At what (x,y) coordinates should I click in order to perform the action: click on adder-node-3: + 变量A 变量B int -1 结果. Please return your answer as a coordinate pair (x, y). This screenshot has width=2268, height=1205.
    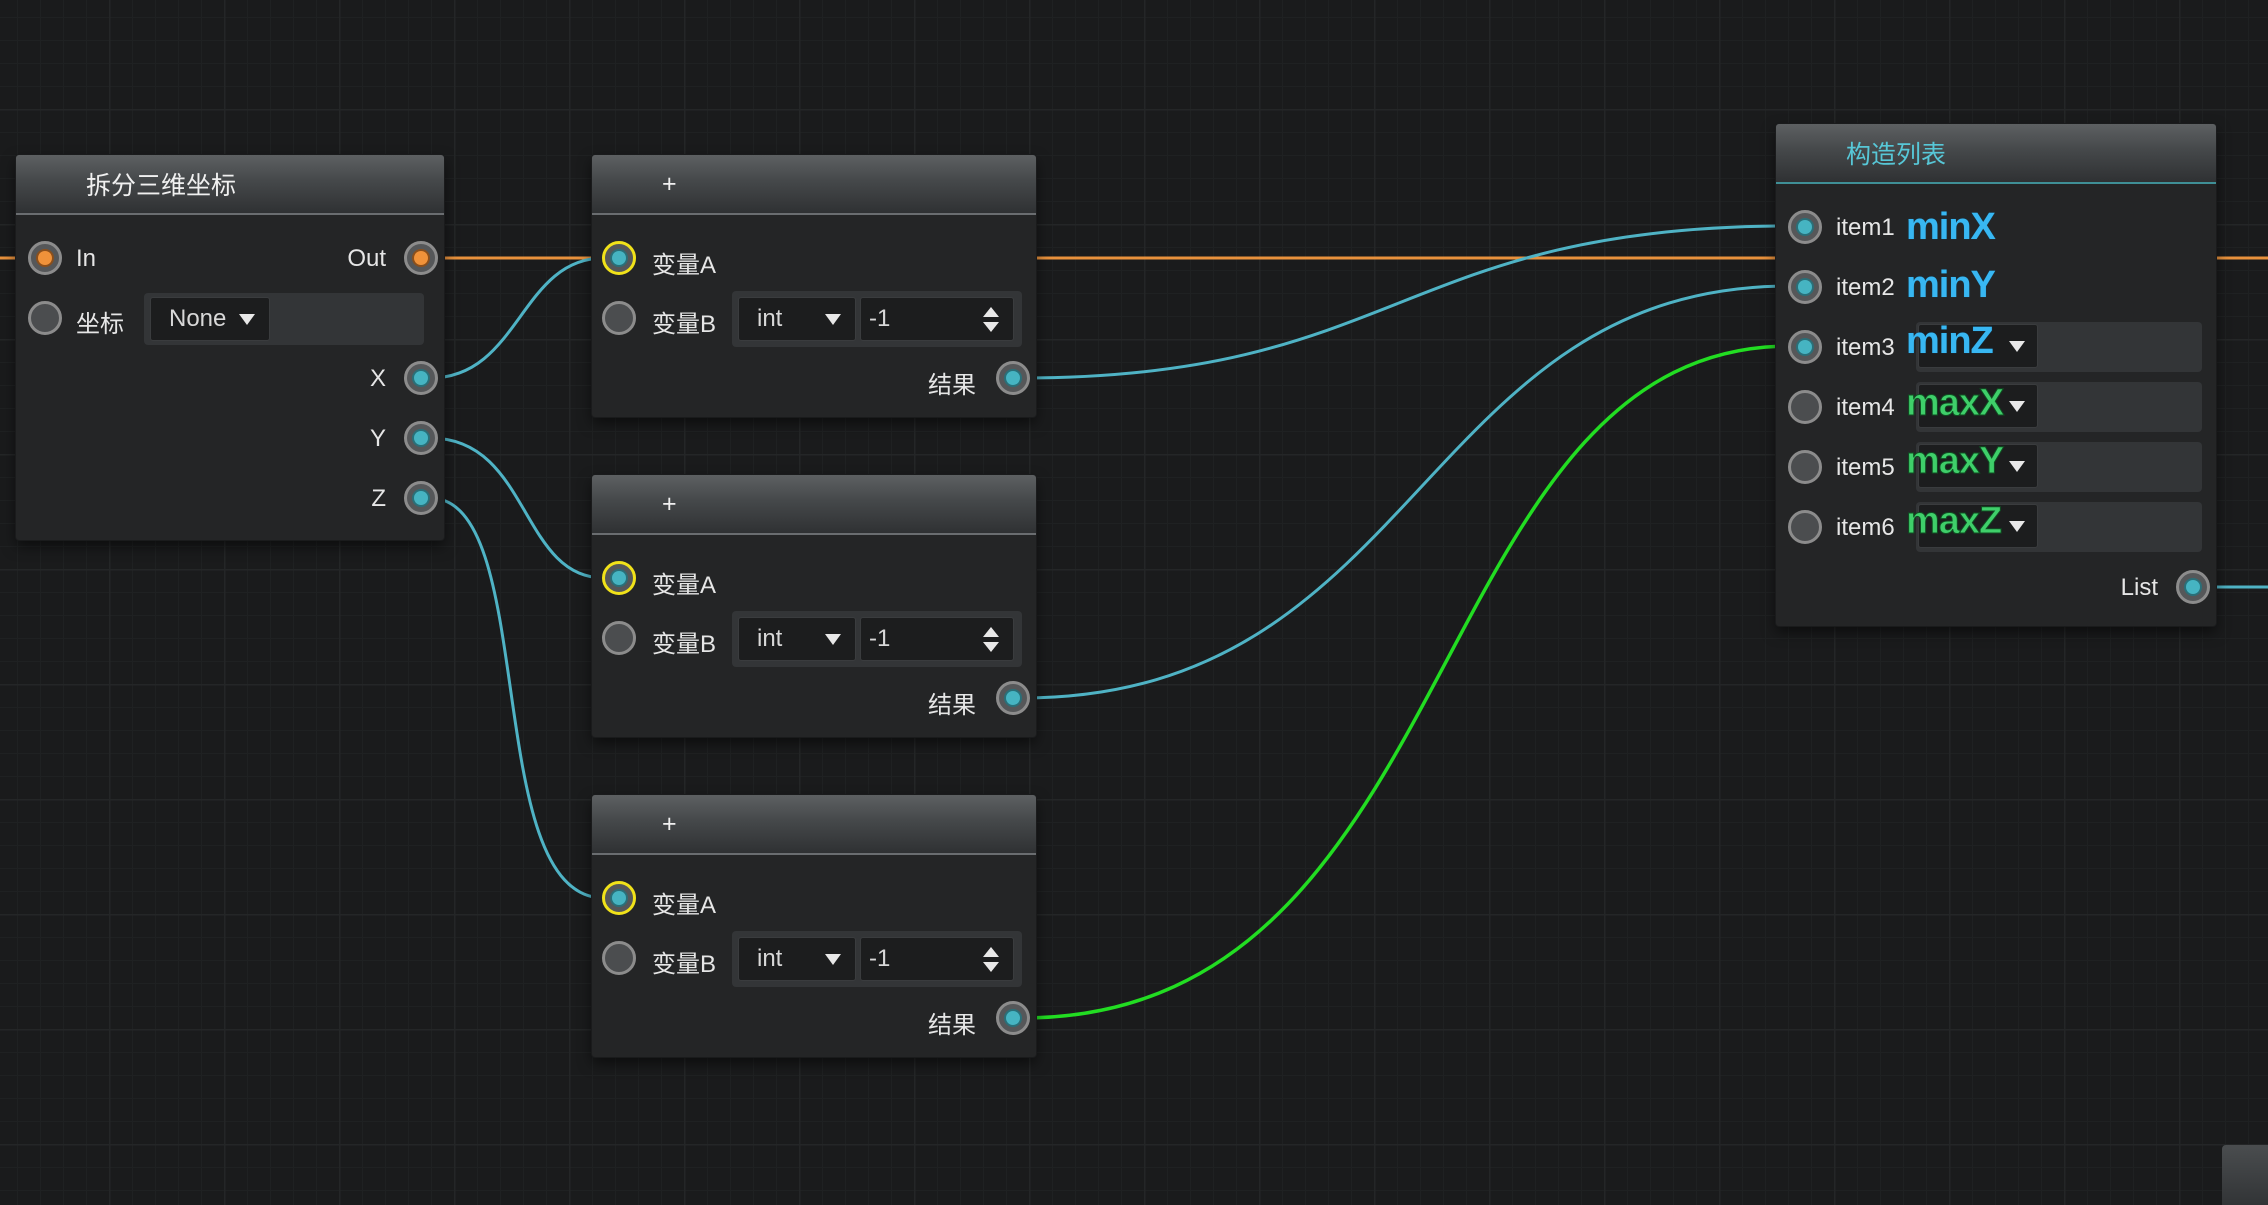
    Looking at the image, I should click on (814, 926).